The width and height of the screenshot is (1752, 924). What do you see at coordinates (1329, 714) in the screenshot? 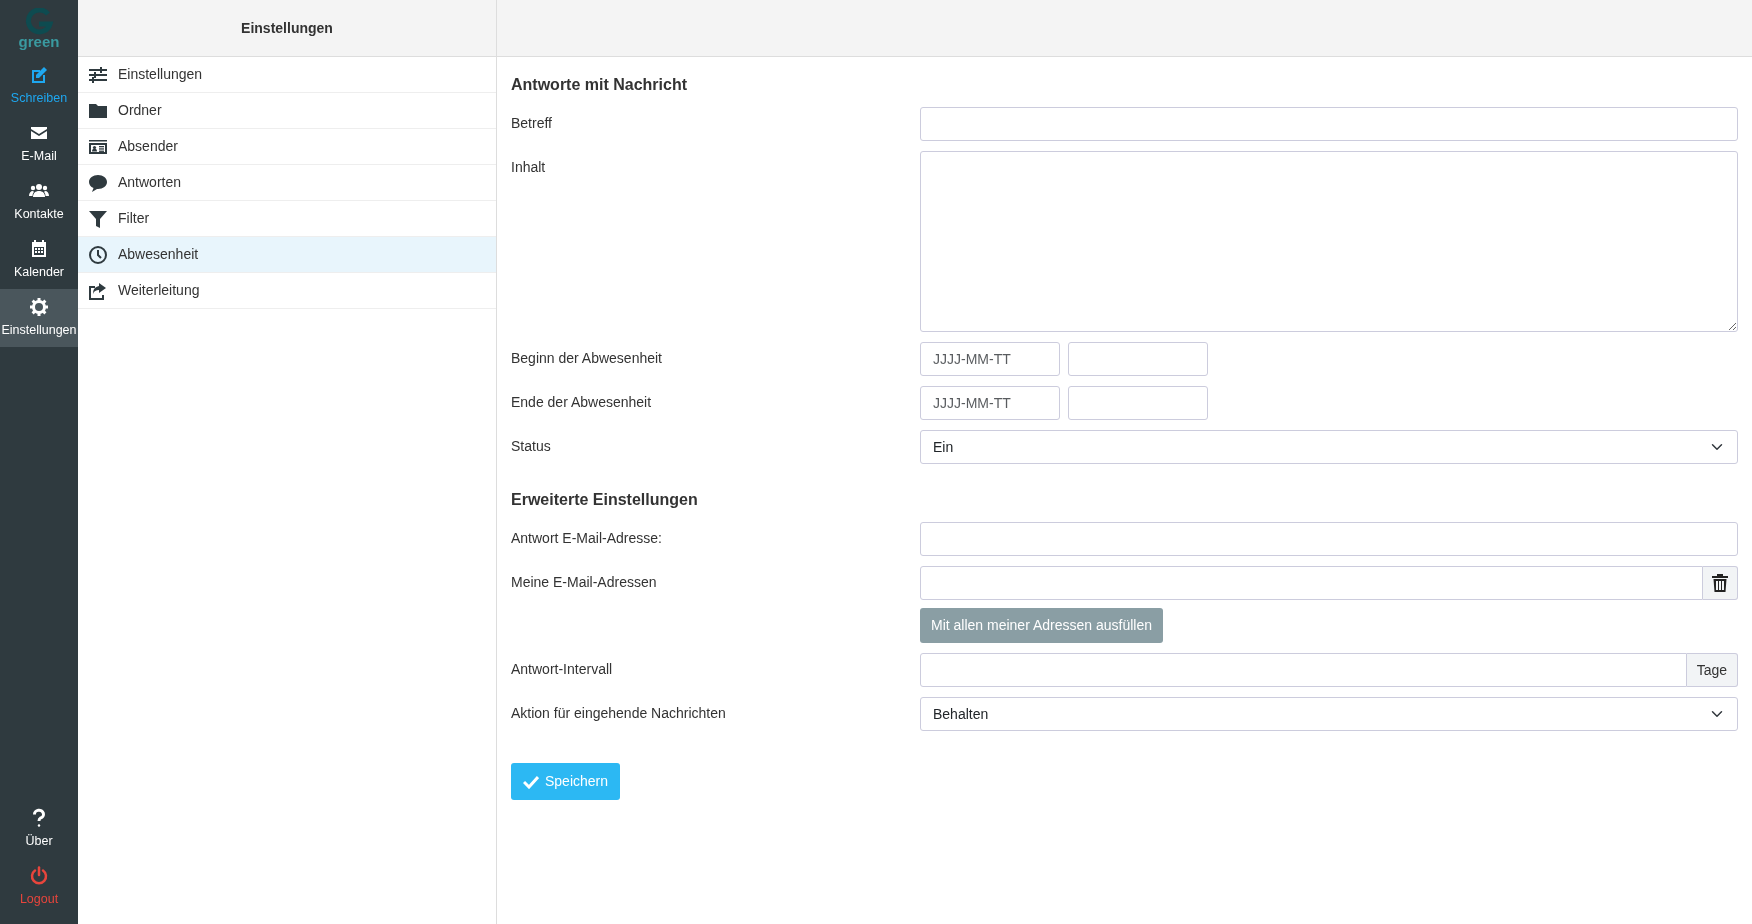
I see `select-field: Behalten` at bounding box center [1329, 714].